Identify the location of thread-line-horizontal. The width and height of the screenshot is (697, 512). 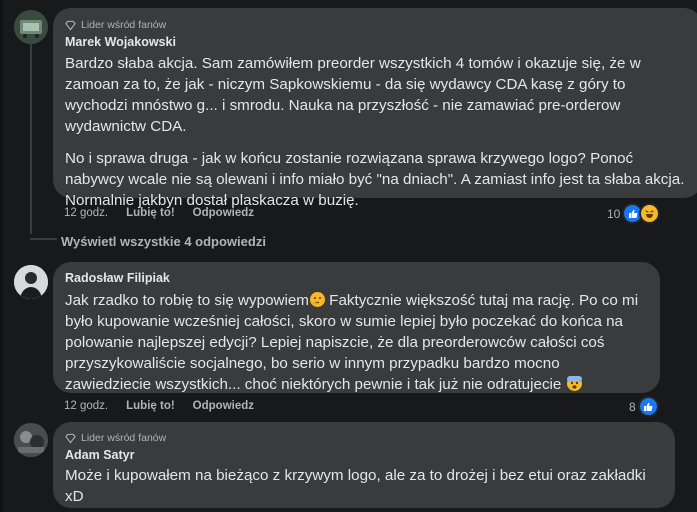
(43, 239).